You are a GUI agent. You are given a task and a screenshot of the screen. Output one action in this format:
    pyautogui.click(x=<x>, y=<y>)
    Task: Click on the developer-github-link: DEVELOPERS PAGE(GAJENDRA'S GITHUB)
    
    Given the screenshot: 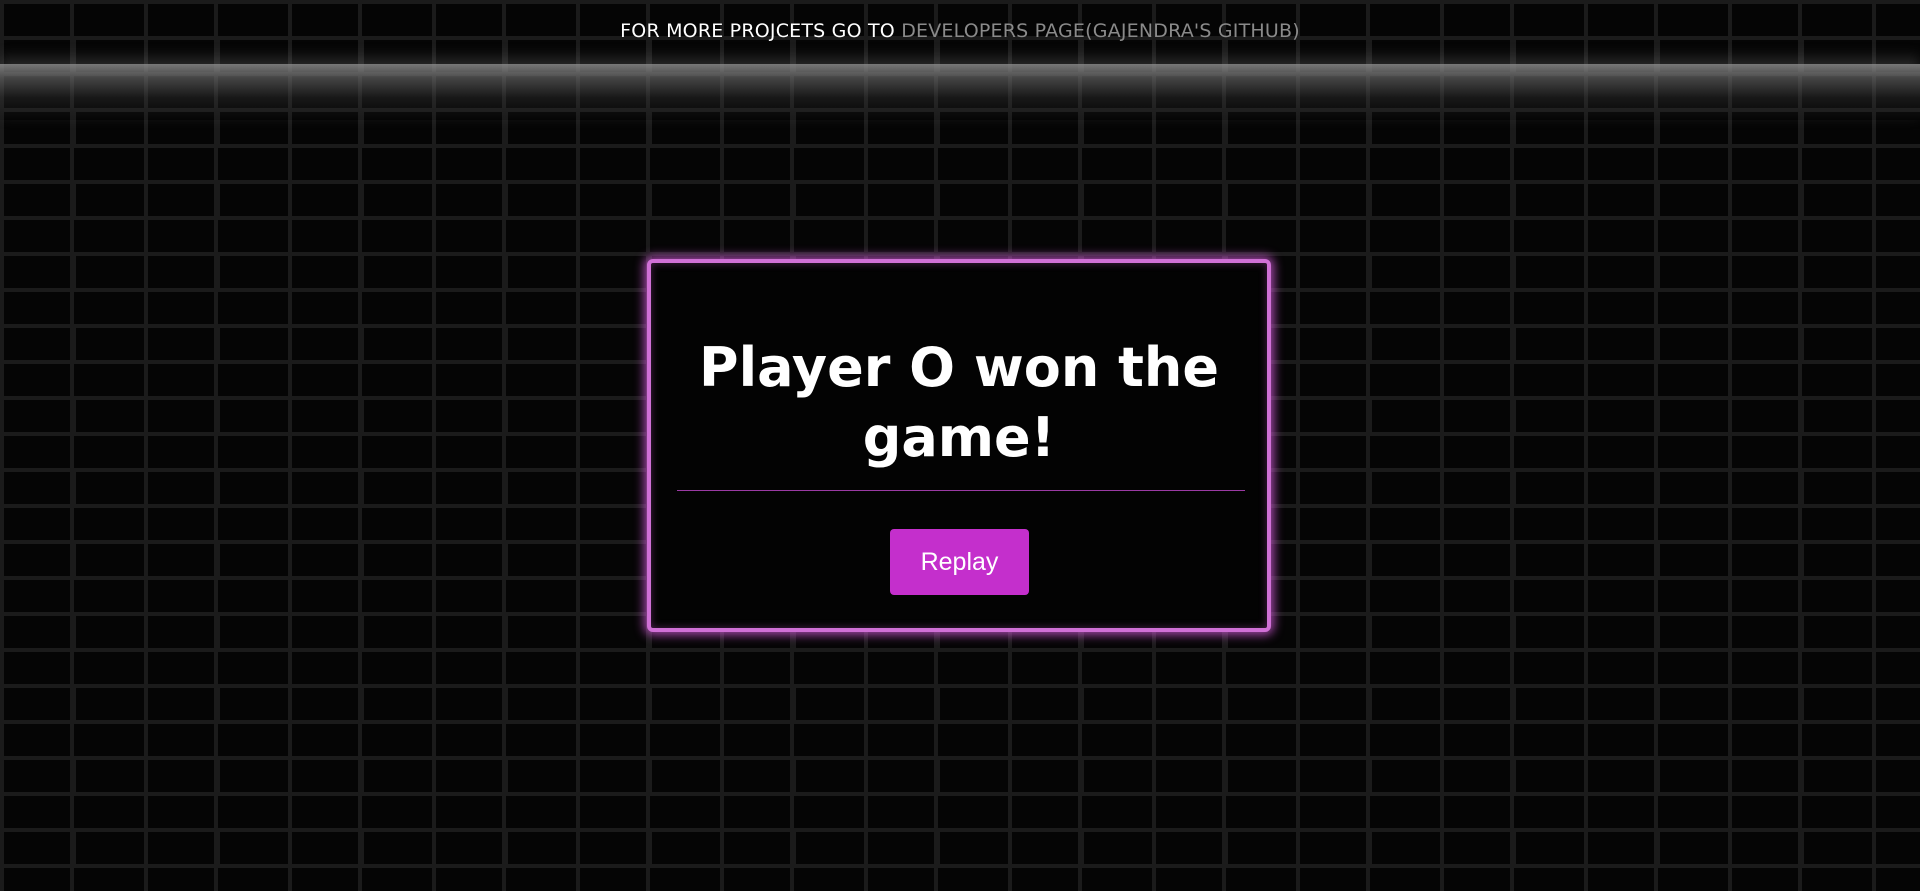 What is the action you would take?
    pyautogui.click(x=1100, y=31)
    